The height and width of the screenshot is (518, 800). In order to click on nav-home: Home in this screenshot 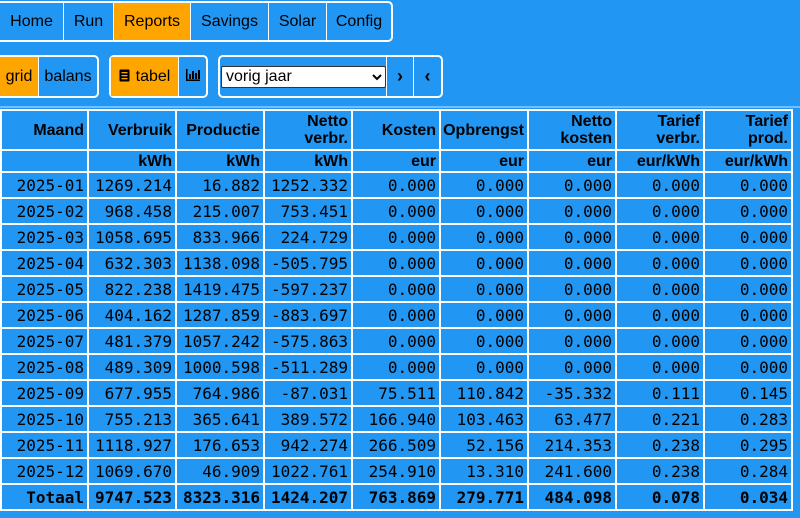, I will do `click(32, 21)`.